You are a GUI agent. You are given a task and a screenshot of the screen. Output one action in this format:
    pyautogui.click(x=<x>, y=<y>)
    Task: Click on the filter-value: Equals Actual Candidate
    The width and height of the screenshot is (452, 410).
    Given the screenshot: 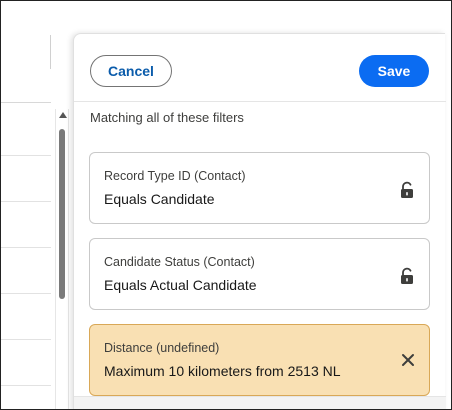 What is the action you would take?
    pyautogui.click(x=180, y=285)
    